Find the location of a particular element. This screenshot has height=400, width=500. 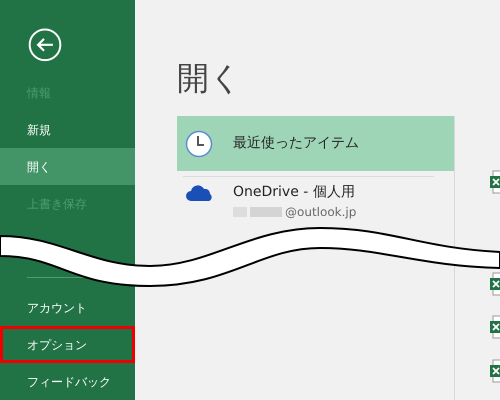

location-label: 最近使ったアイテム is located at coordinates (296, 143).